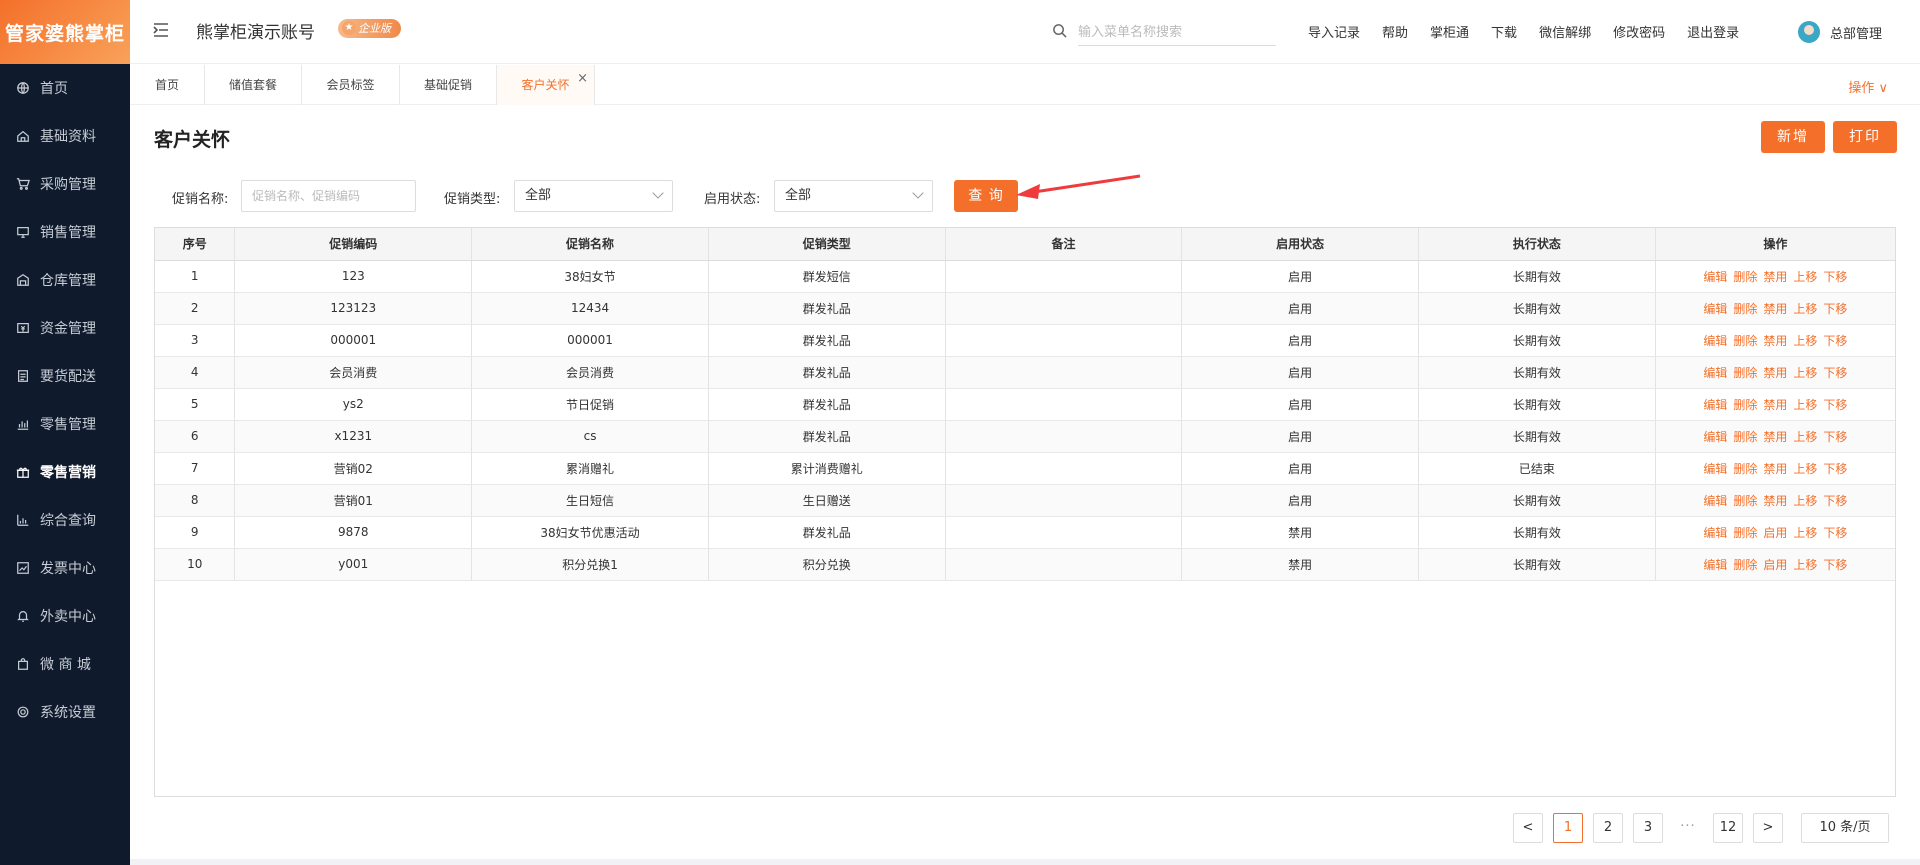 The height and width of the screenshot is (865, 1920). What do you see at coordinates (546, 85) in the screenshot?
I see `tab-5: 客户关怀 ×` at bounding box center [546, 85].